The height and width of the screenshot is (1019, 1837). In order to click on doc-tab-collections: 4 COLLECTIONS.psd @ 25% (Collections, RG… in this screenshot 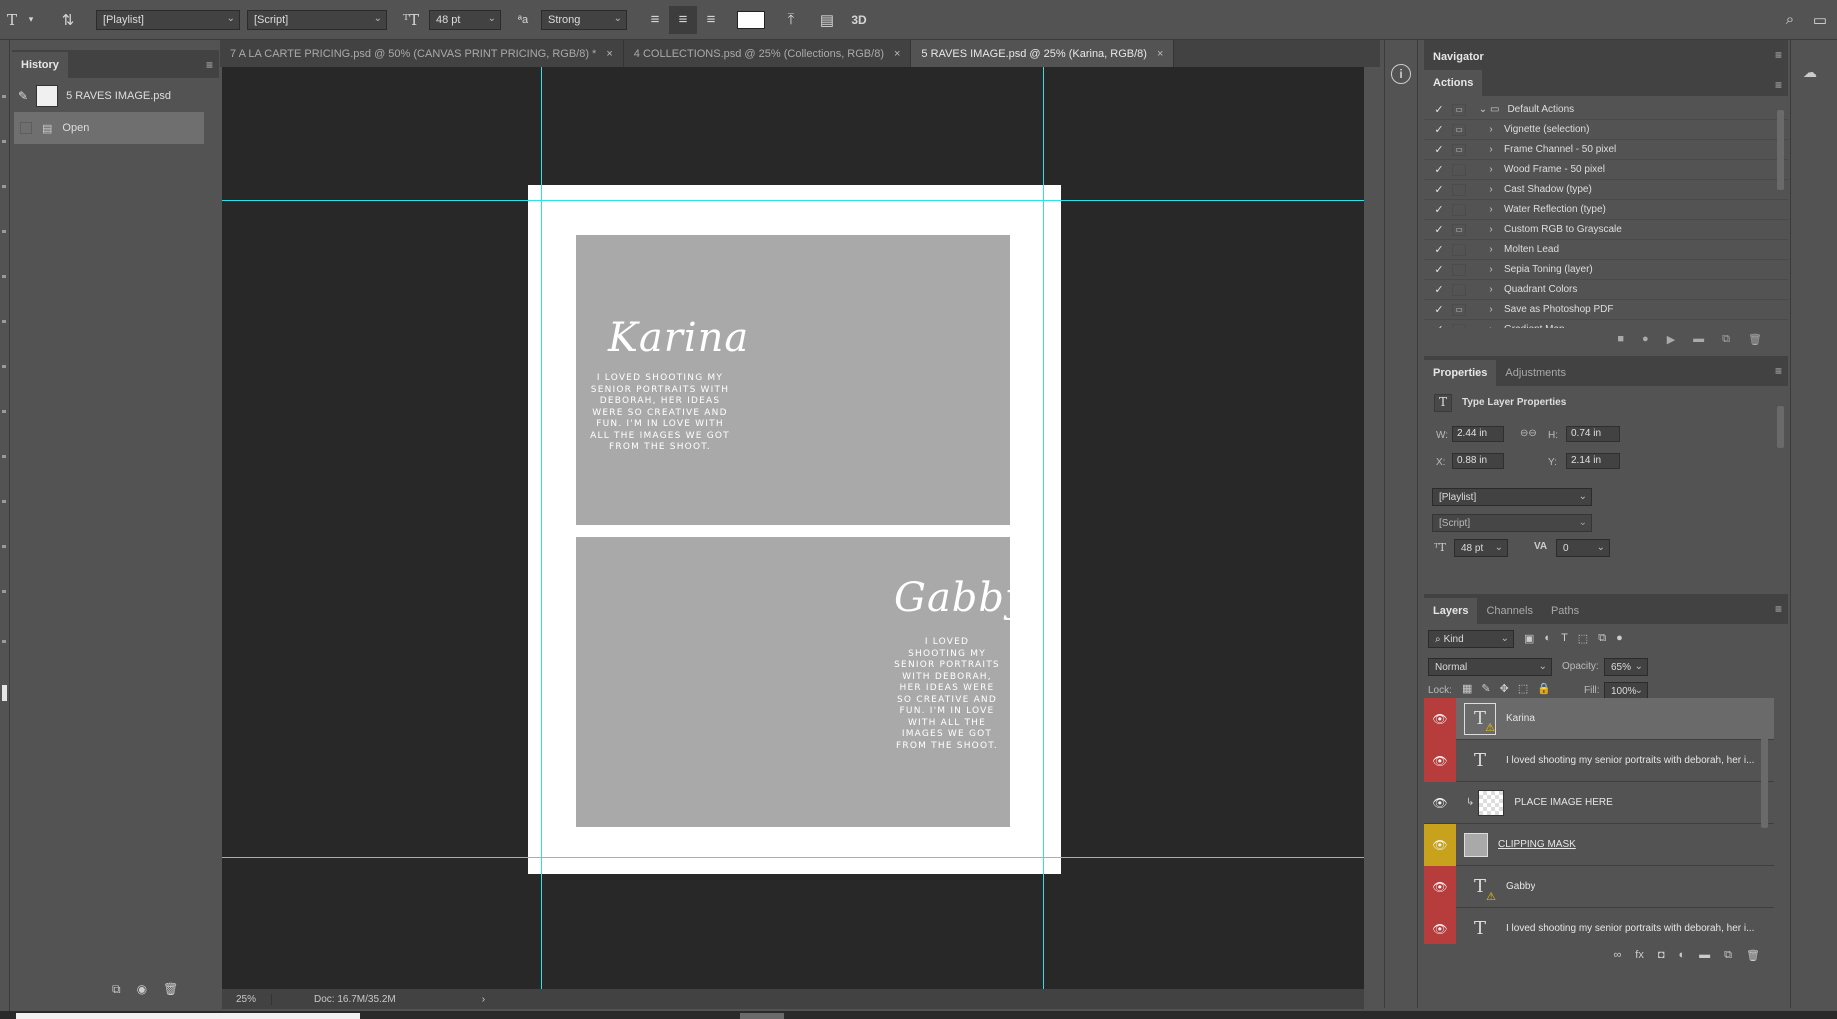, I will do `click(767, 53)`.